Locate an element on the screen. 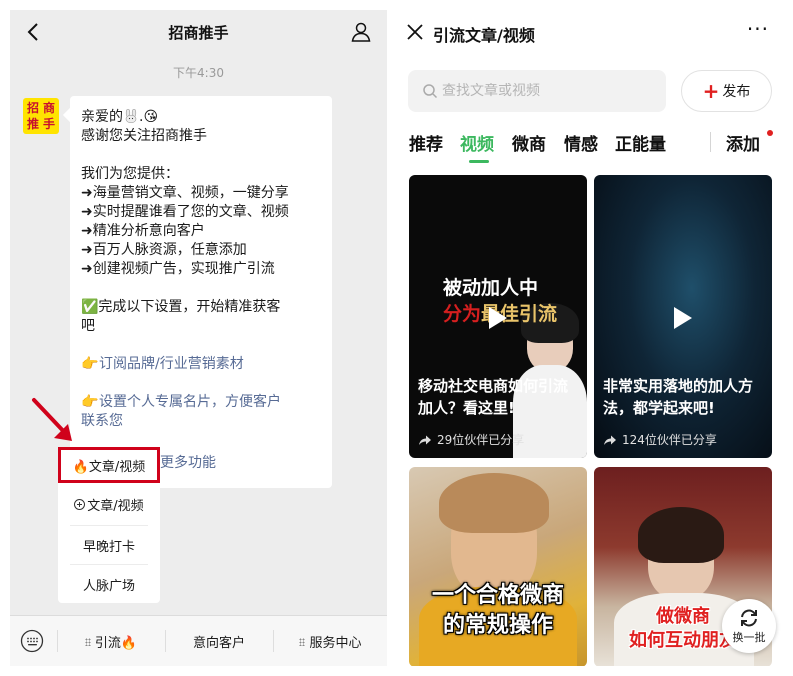 The height and width of the screenshot is (676, 793). video-card: 被动加人中 分为最佳引流 移动社交电商如何引流加人？看这里! 29位伙伴已分享 is located at coordinates (498, 316).